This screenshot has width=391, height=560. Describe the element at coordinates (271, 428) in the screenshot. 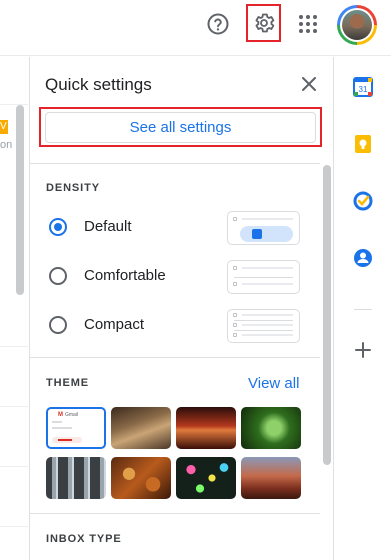

I see `theme-caterpillar` at that location.